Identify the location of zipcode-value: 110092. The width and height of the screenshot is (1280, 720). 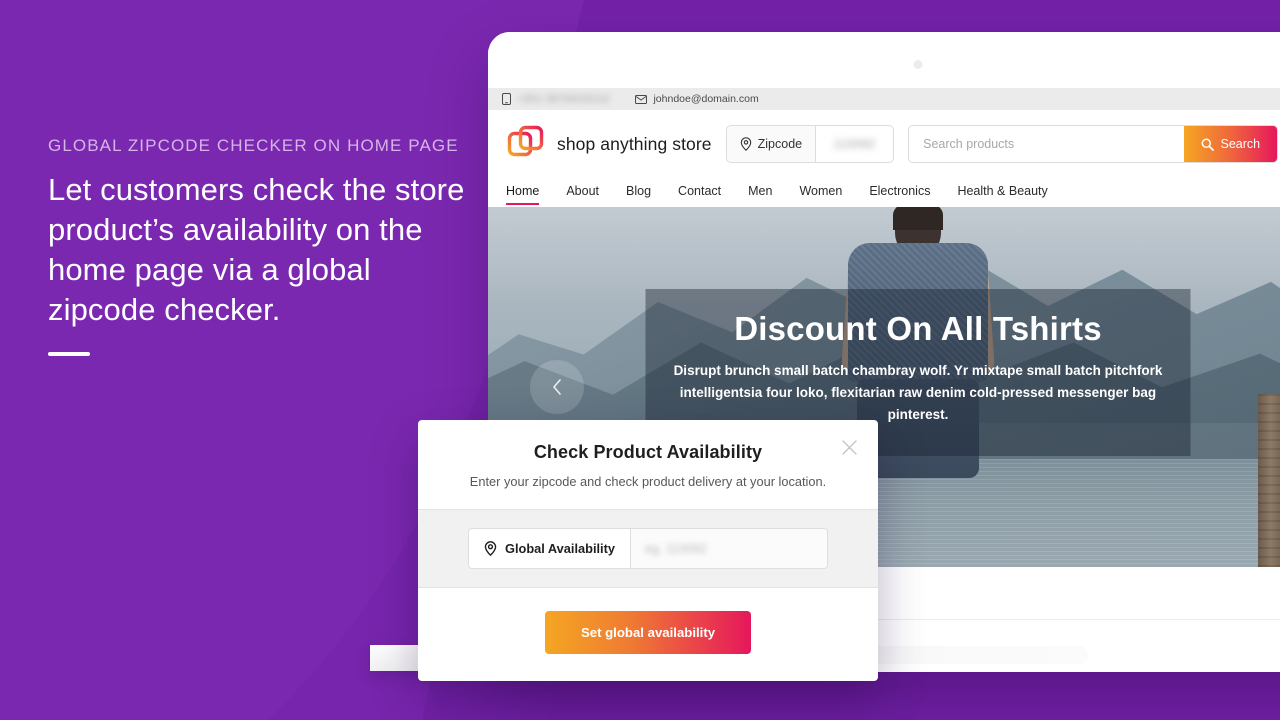
(854, 144).